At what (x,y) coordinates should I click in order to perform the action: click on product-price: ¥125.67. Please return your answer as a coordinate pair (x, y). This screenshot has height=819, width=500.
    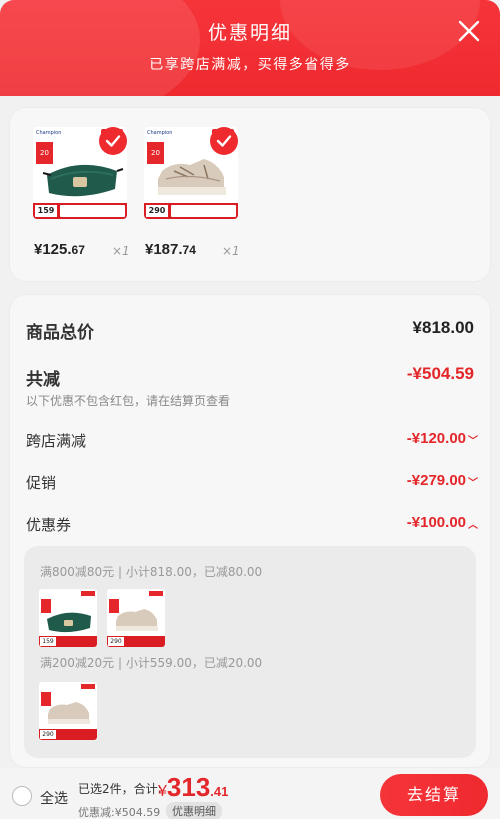
    Looking at the image, I should click on (59, 249).